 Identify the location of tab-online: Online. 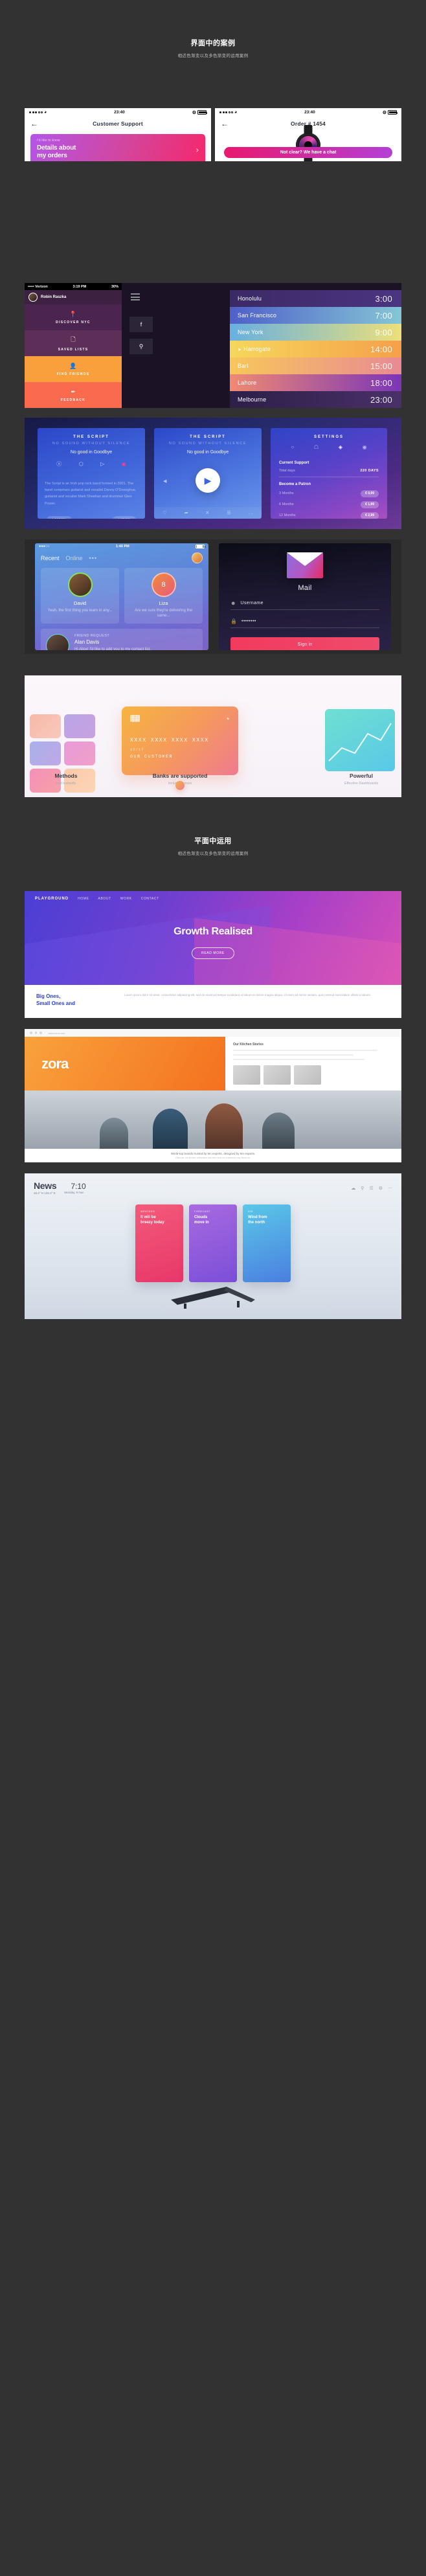
(74, 558).